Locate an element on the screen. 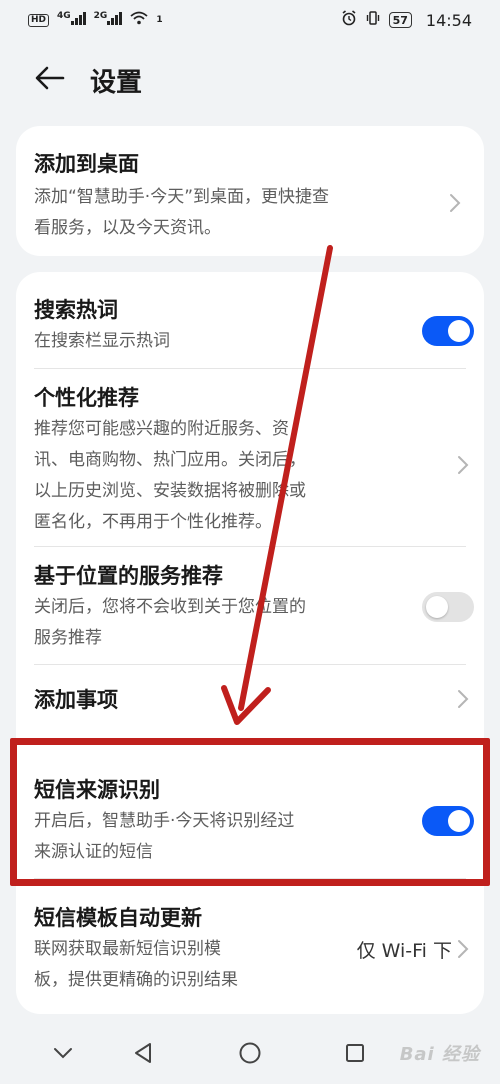 The height and width of the screenshot is (1084, 500). sim1-type: 4G is located at coordinates (64, 16).